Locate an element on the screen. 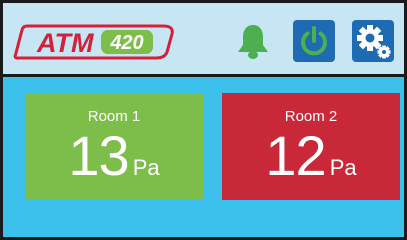 The image size is (407, 240). power-icon is located at coordinates (314, 41).